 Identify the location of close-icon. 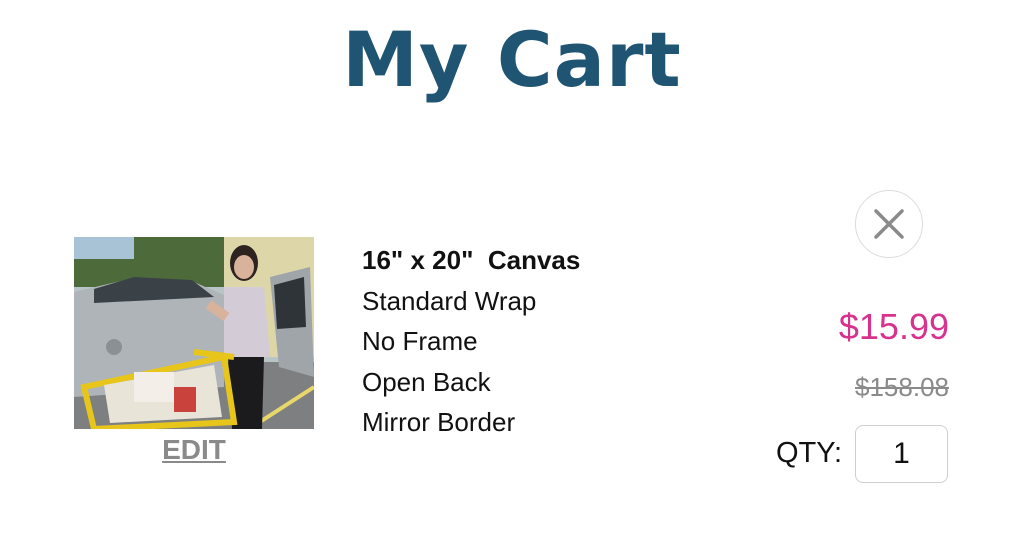
(889, 224).